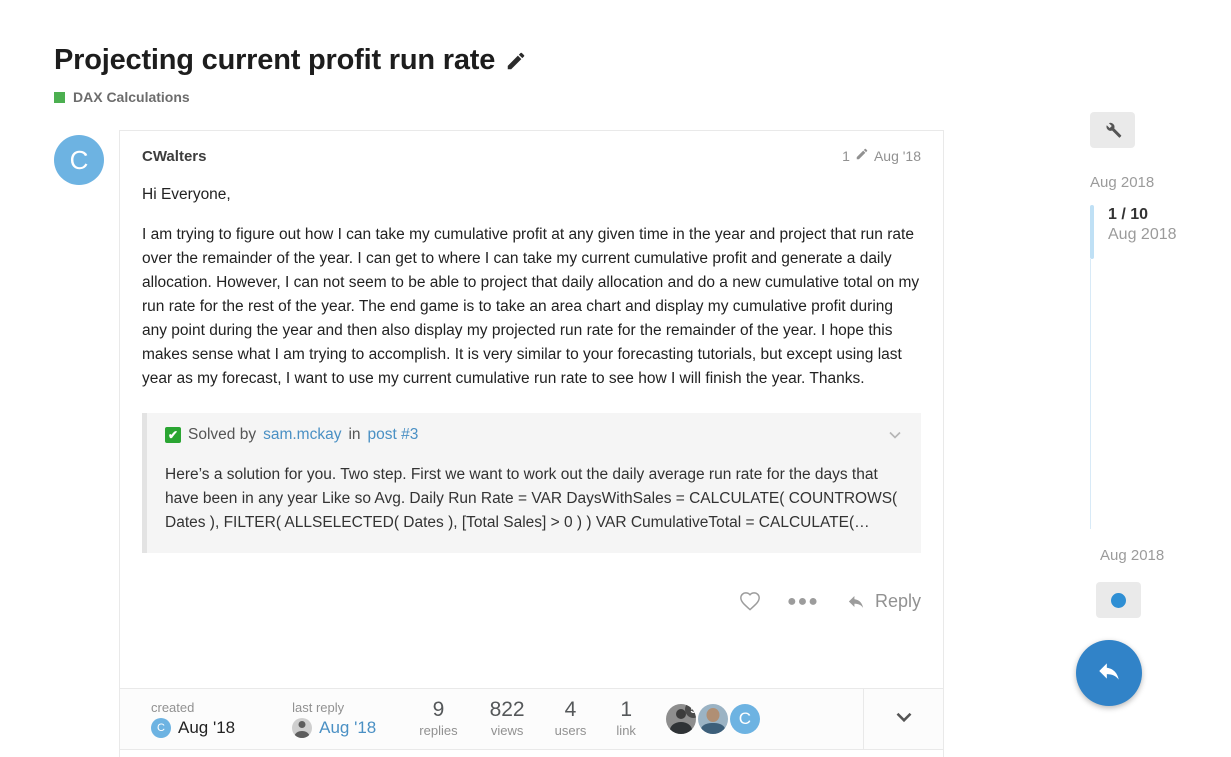 Image resolution: width=1231 pixels, height=757 pixels. What do you see at coordinates (750, 602) in the screenshot?
I see `like-button` at bounding box center [750, 602].